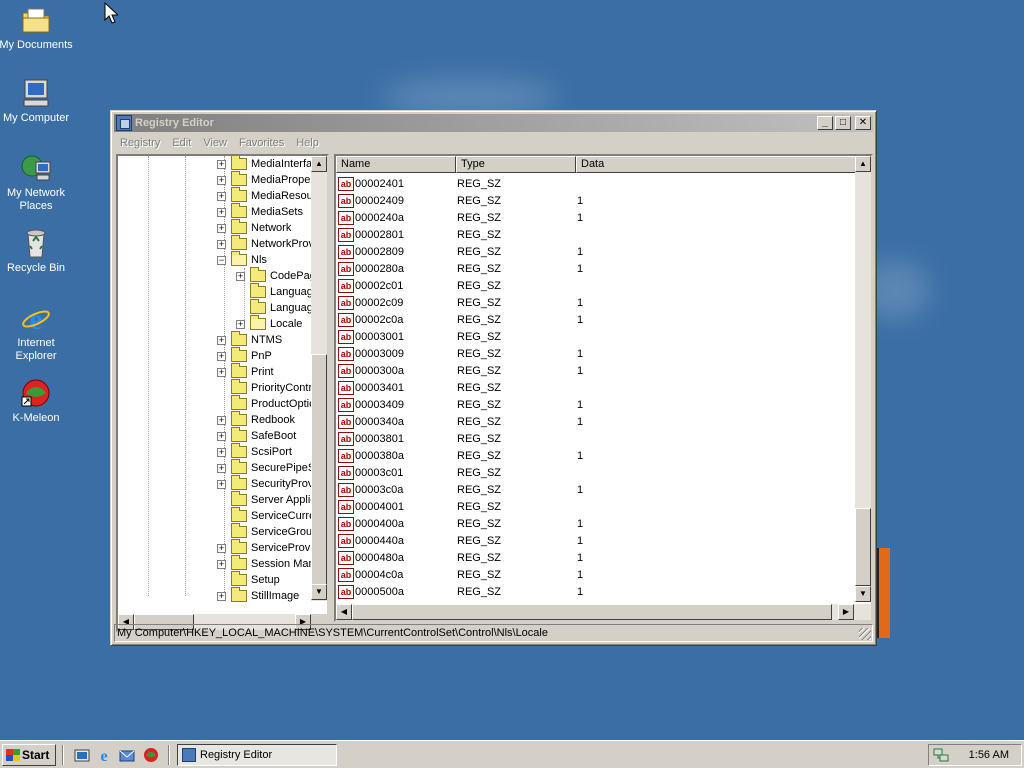 This screenshot has width=1024, height=768. Describe the element at coordinates (140, 143) in the screenshot. I see `menu-registry: Registry` at that location.